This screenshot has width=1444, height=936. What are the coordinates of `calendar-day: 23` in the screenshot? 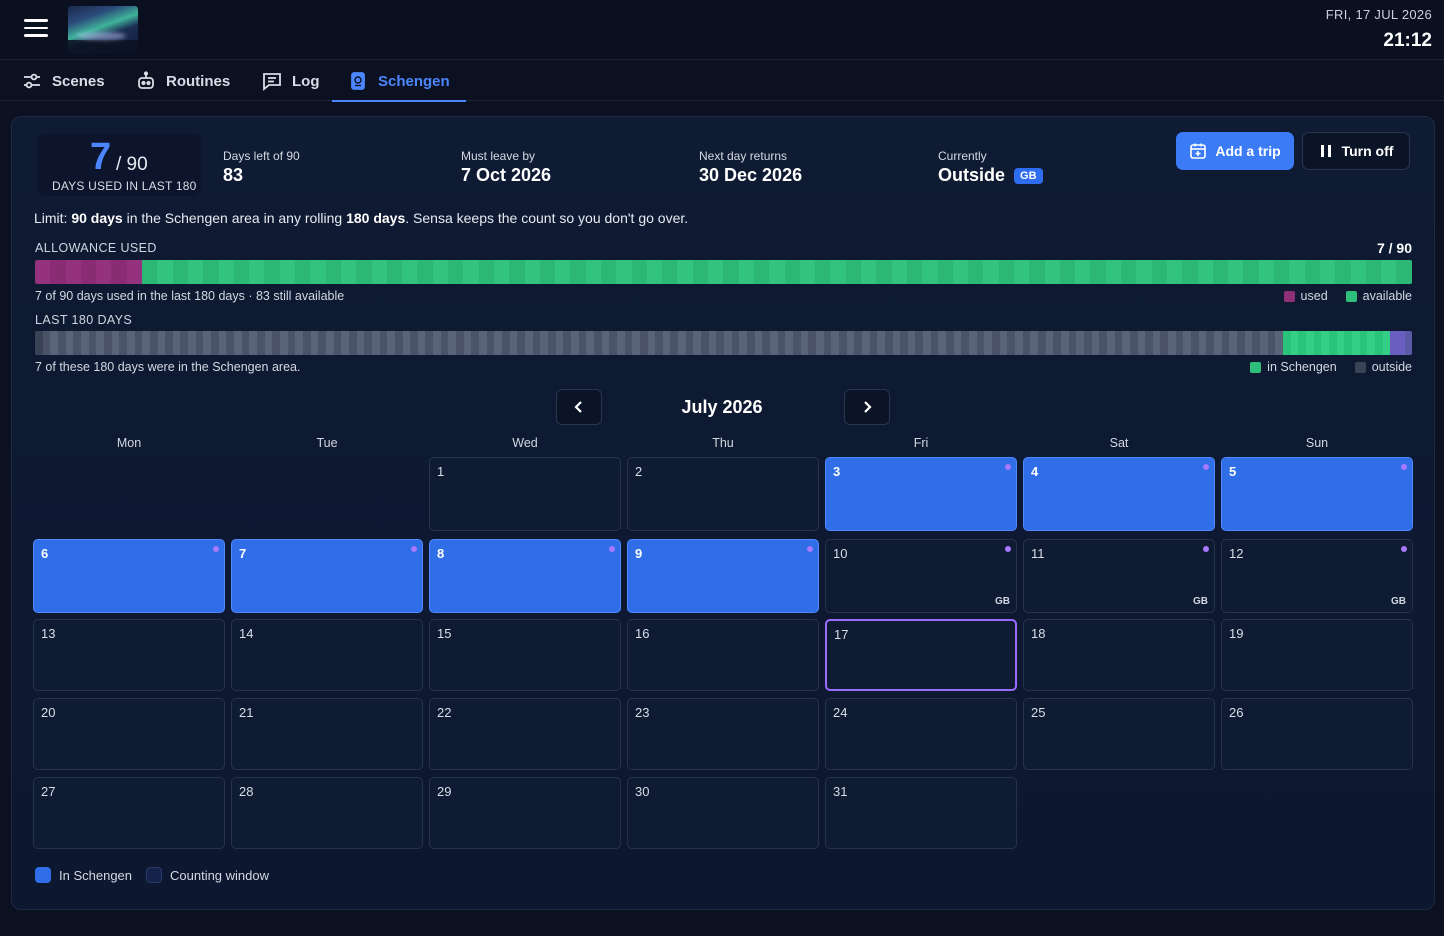 It's located at (723, 734).